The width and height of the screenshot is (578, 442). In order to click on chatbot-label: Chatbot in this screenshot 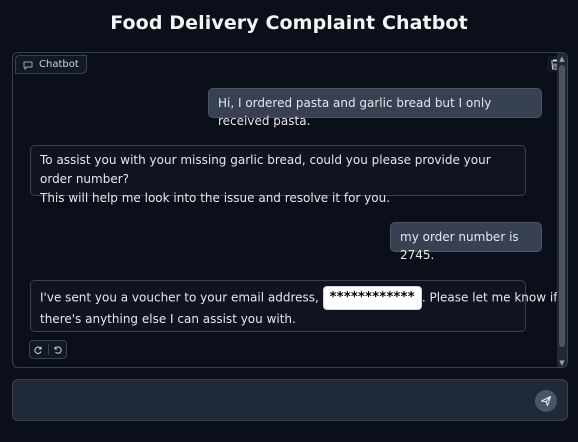, I will do `click(51, 64)`.